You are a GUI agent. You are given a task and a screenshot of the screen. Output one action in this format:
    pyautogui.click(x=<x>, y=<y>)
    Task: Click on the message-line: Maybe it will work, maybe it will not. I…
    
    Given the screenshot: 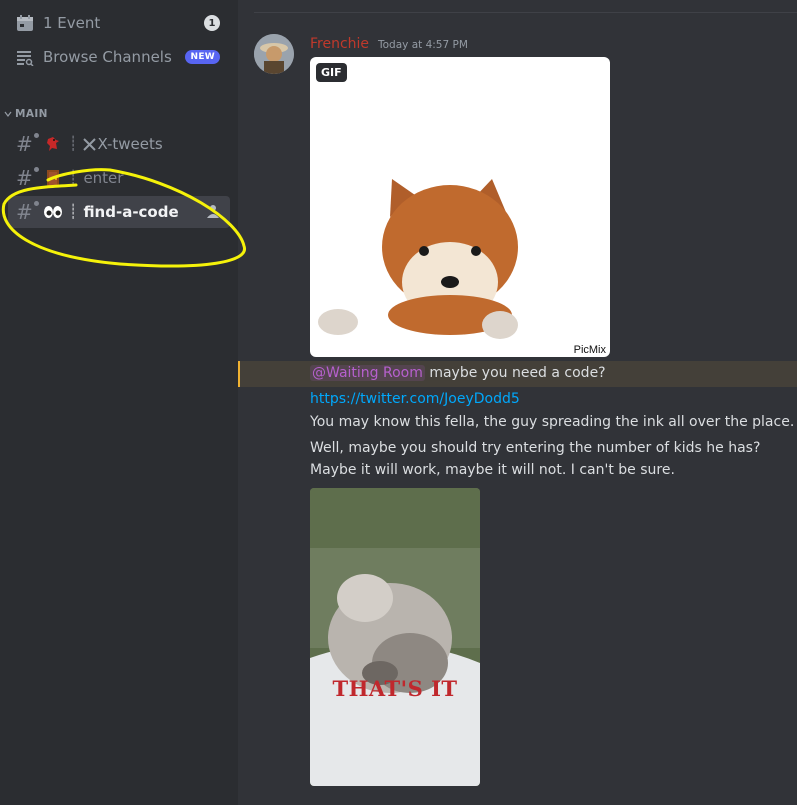 What is the action you would take?
    pyautogui.click(x=492, y=470)
    